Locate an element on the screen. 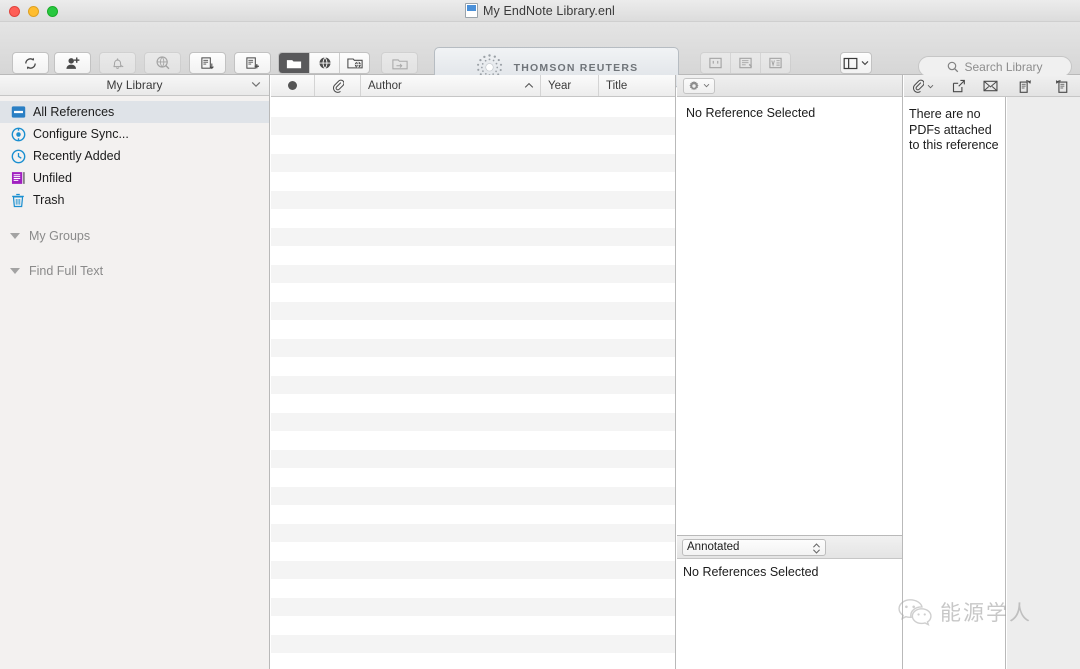 This screenshot has height=669, width=1080. sidebar-item-all-references: All References is located at coordinates (134, 112).